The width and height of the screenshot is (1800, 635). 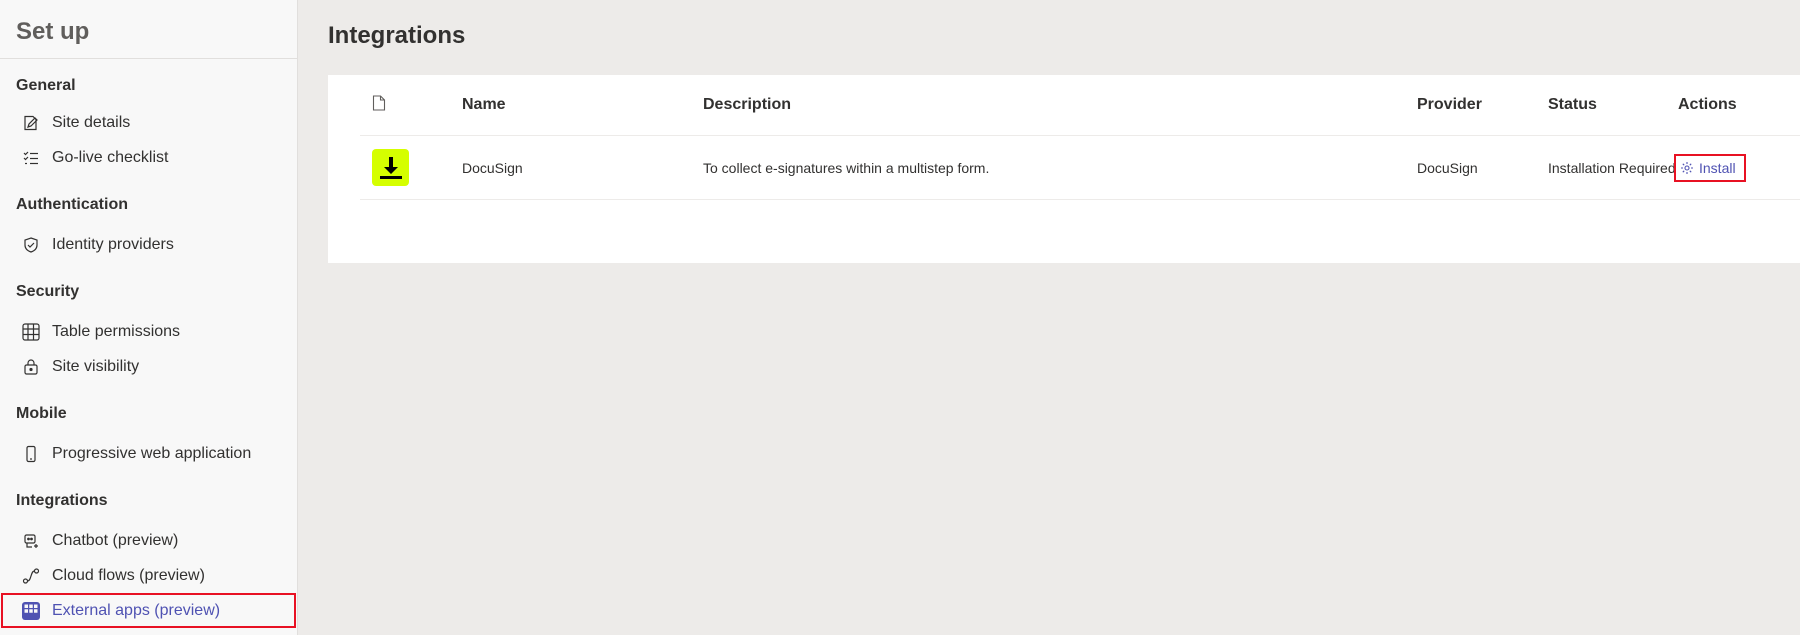 What do you see at coordinates (484, 105) in the screenshot?
I see `column-header-name: Name` at bounding box center [484, 105].